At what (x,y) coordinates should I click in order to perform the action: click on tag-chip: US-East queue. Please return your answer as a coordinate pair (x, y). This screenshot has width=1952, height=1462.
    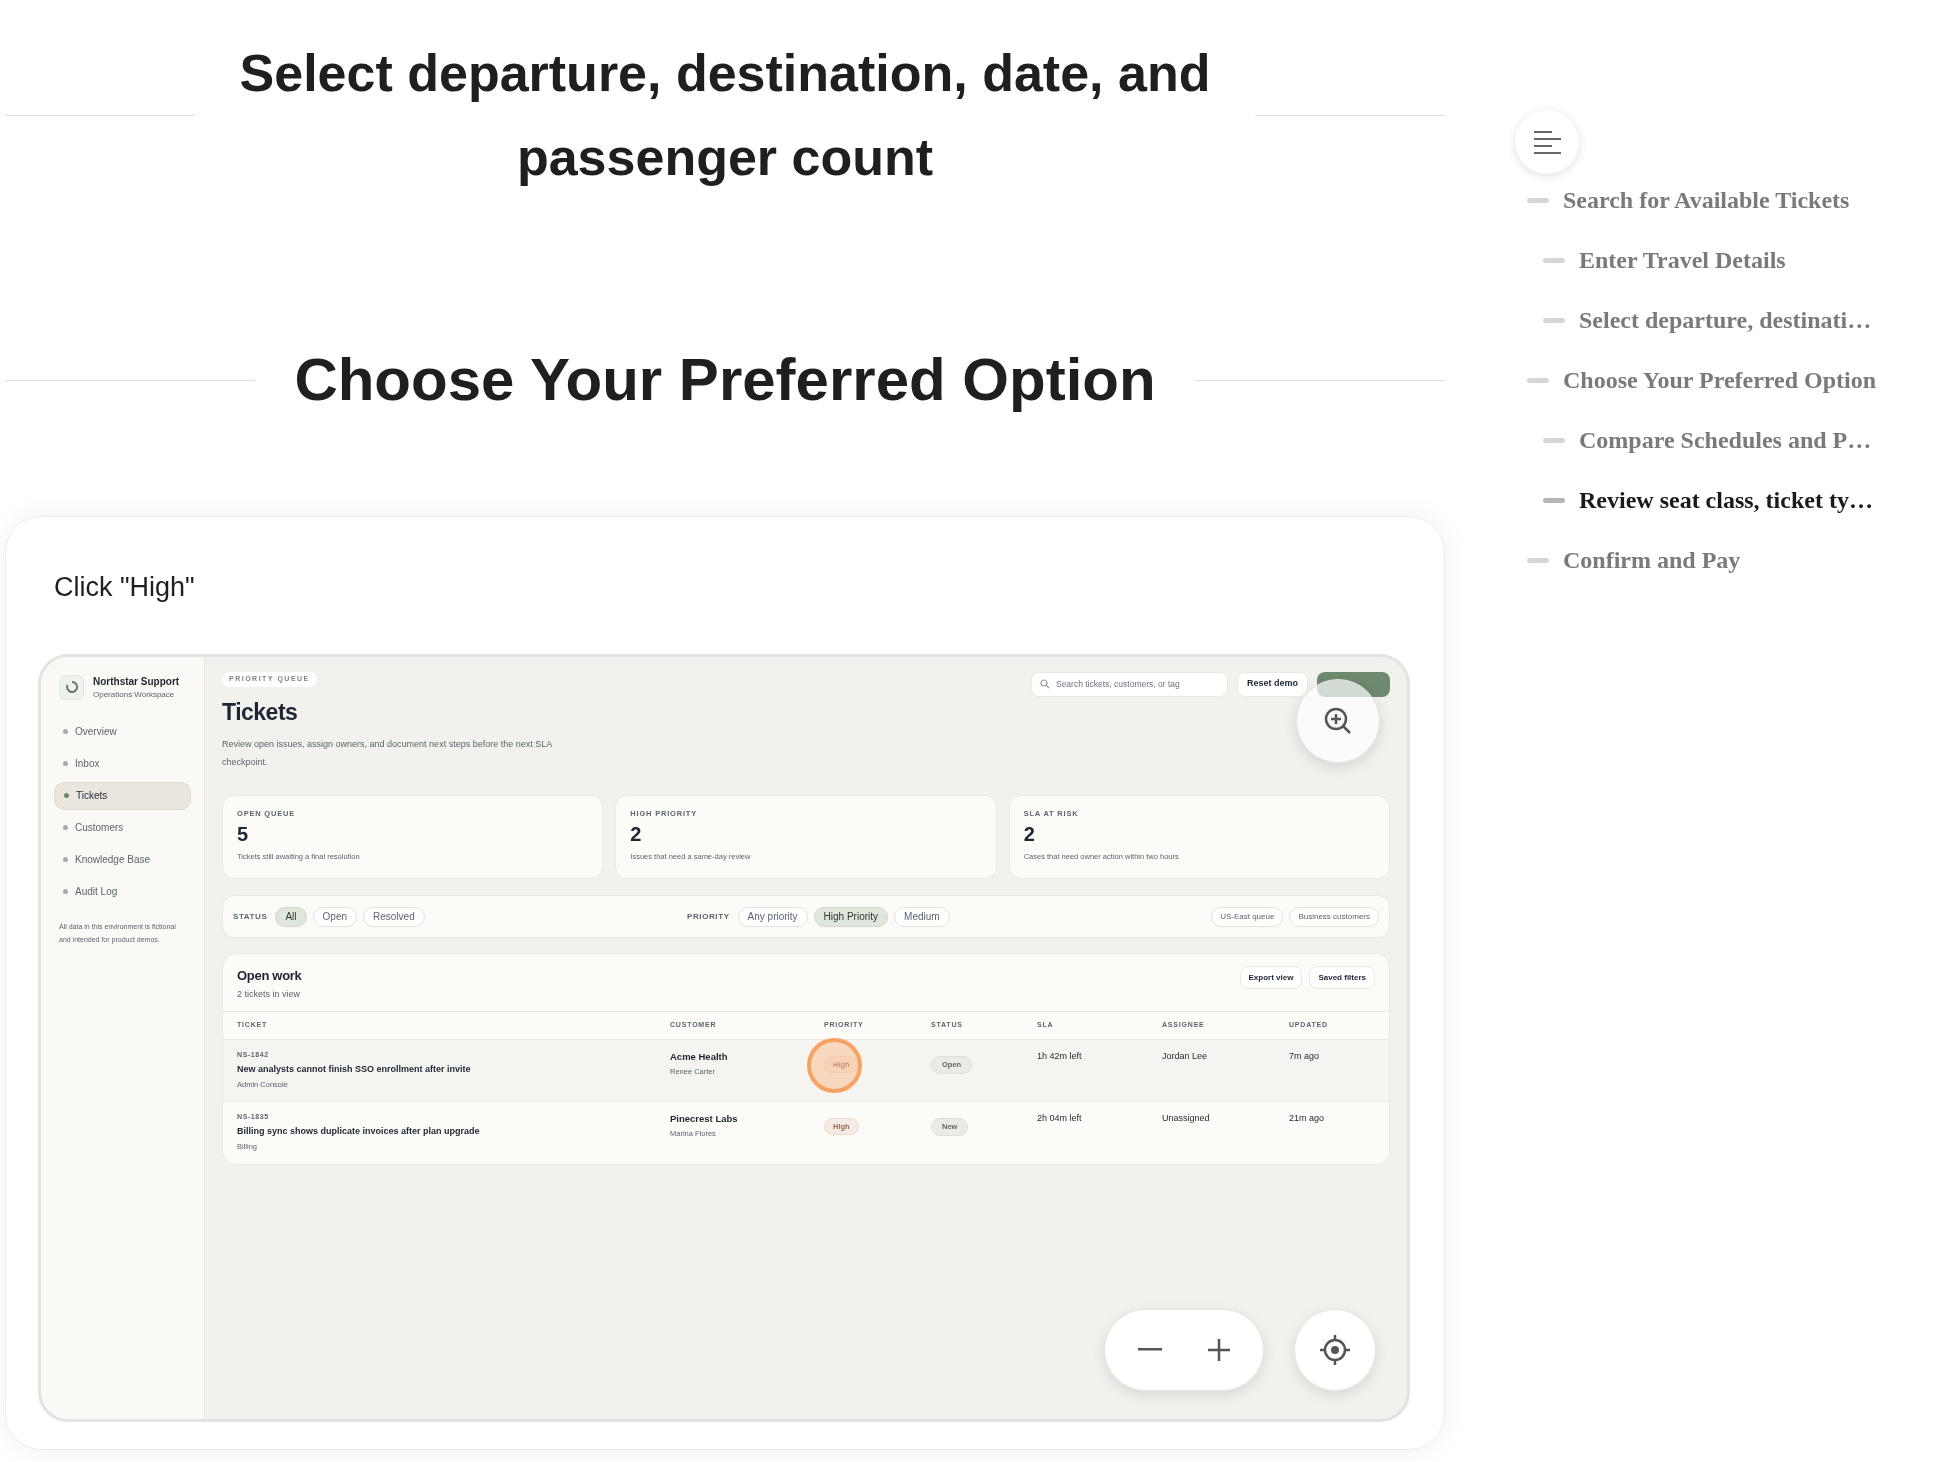
    Looking at the image, I should click on (1247, 916).